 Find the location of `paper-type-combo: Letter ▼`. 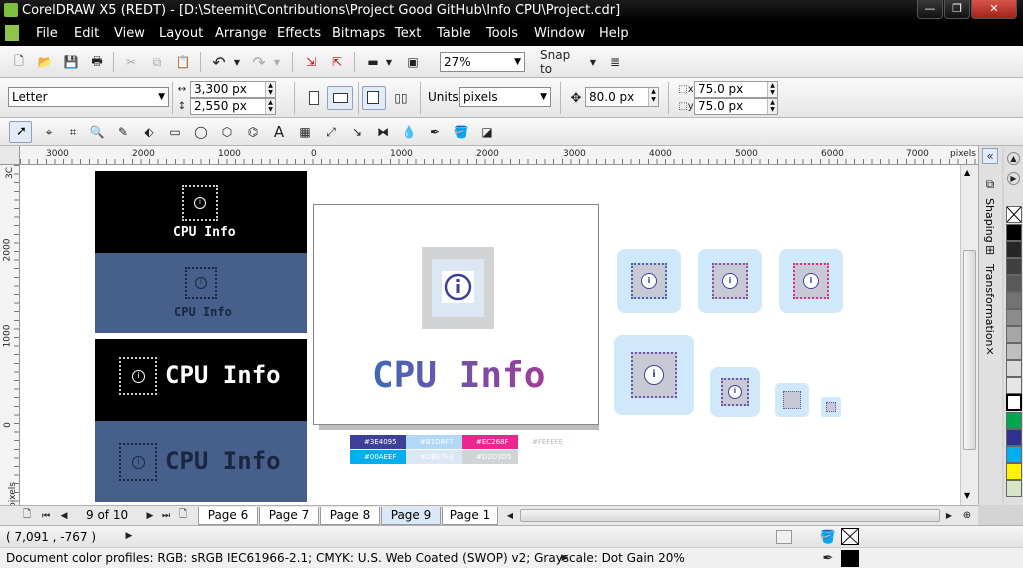

paper-type-combo: Letter ▼ is located at coordinates (88, 97).